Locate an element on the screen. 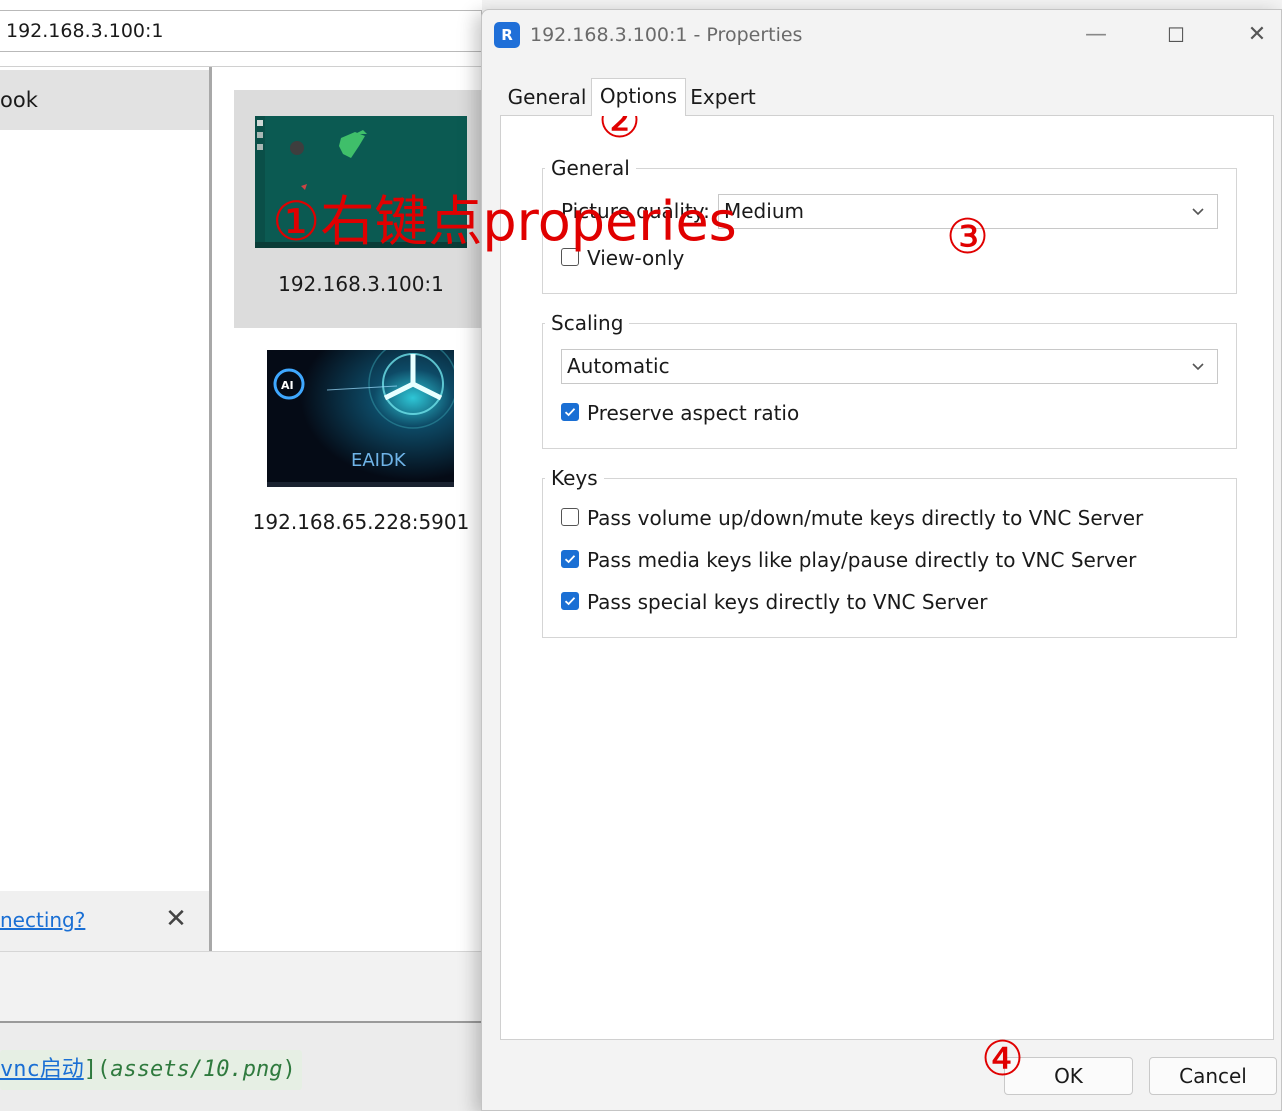 This screenshot has height=1111, width=1282. markdown-paren: ) is located at coordinates (289, 1069).